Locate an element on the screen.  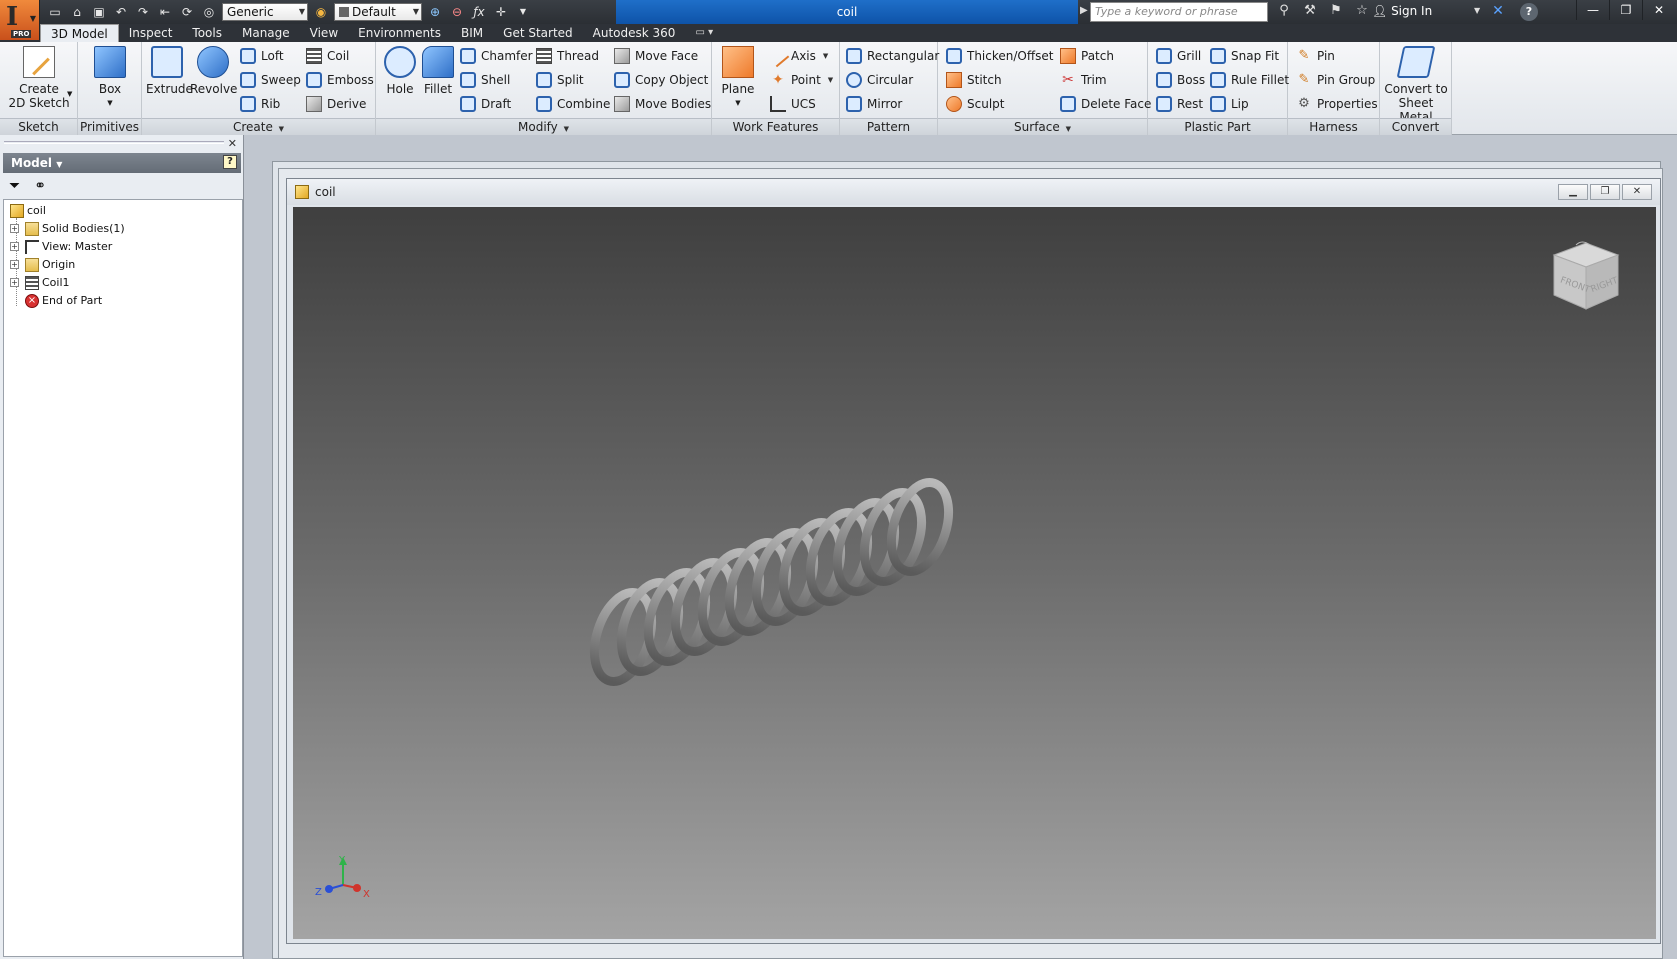
thicken-offset-button: Thicken/Offset is located at coordinates (999, 56).